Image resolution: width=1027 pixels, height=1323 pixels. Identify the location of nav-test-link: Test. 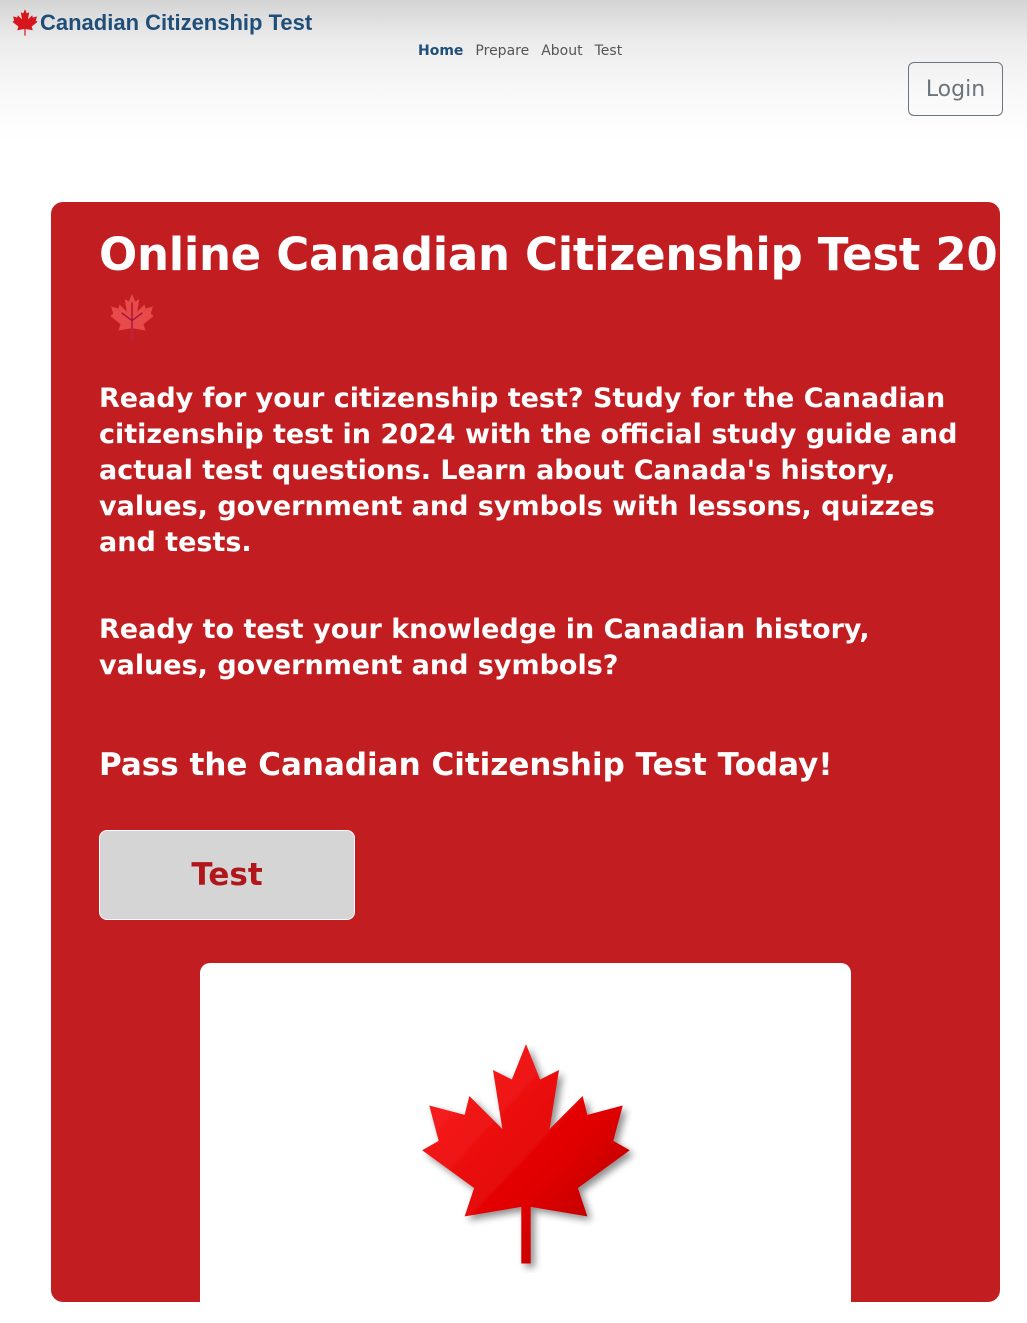
(609, 51).